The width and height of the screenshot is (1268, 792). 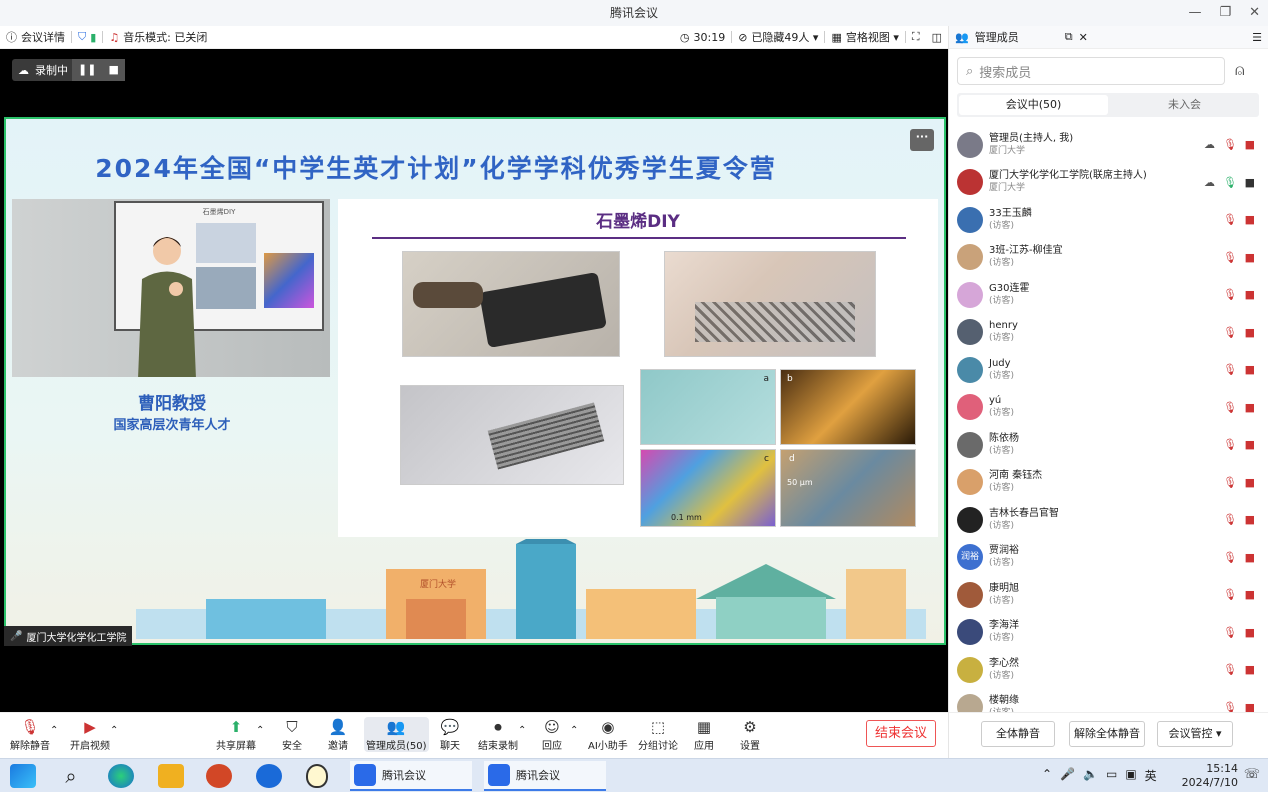 I want to click on unmute-button: 🎙︎ 解除静音, so click(x=30, y=734).